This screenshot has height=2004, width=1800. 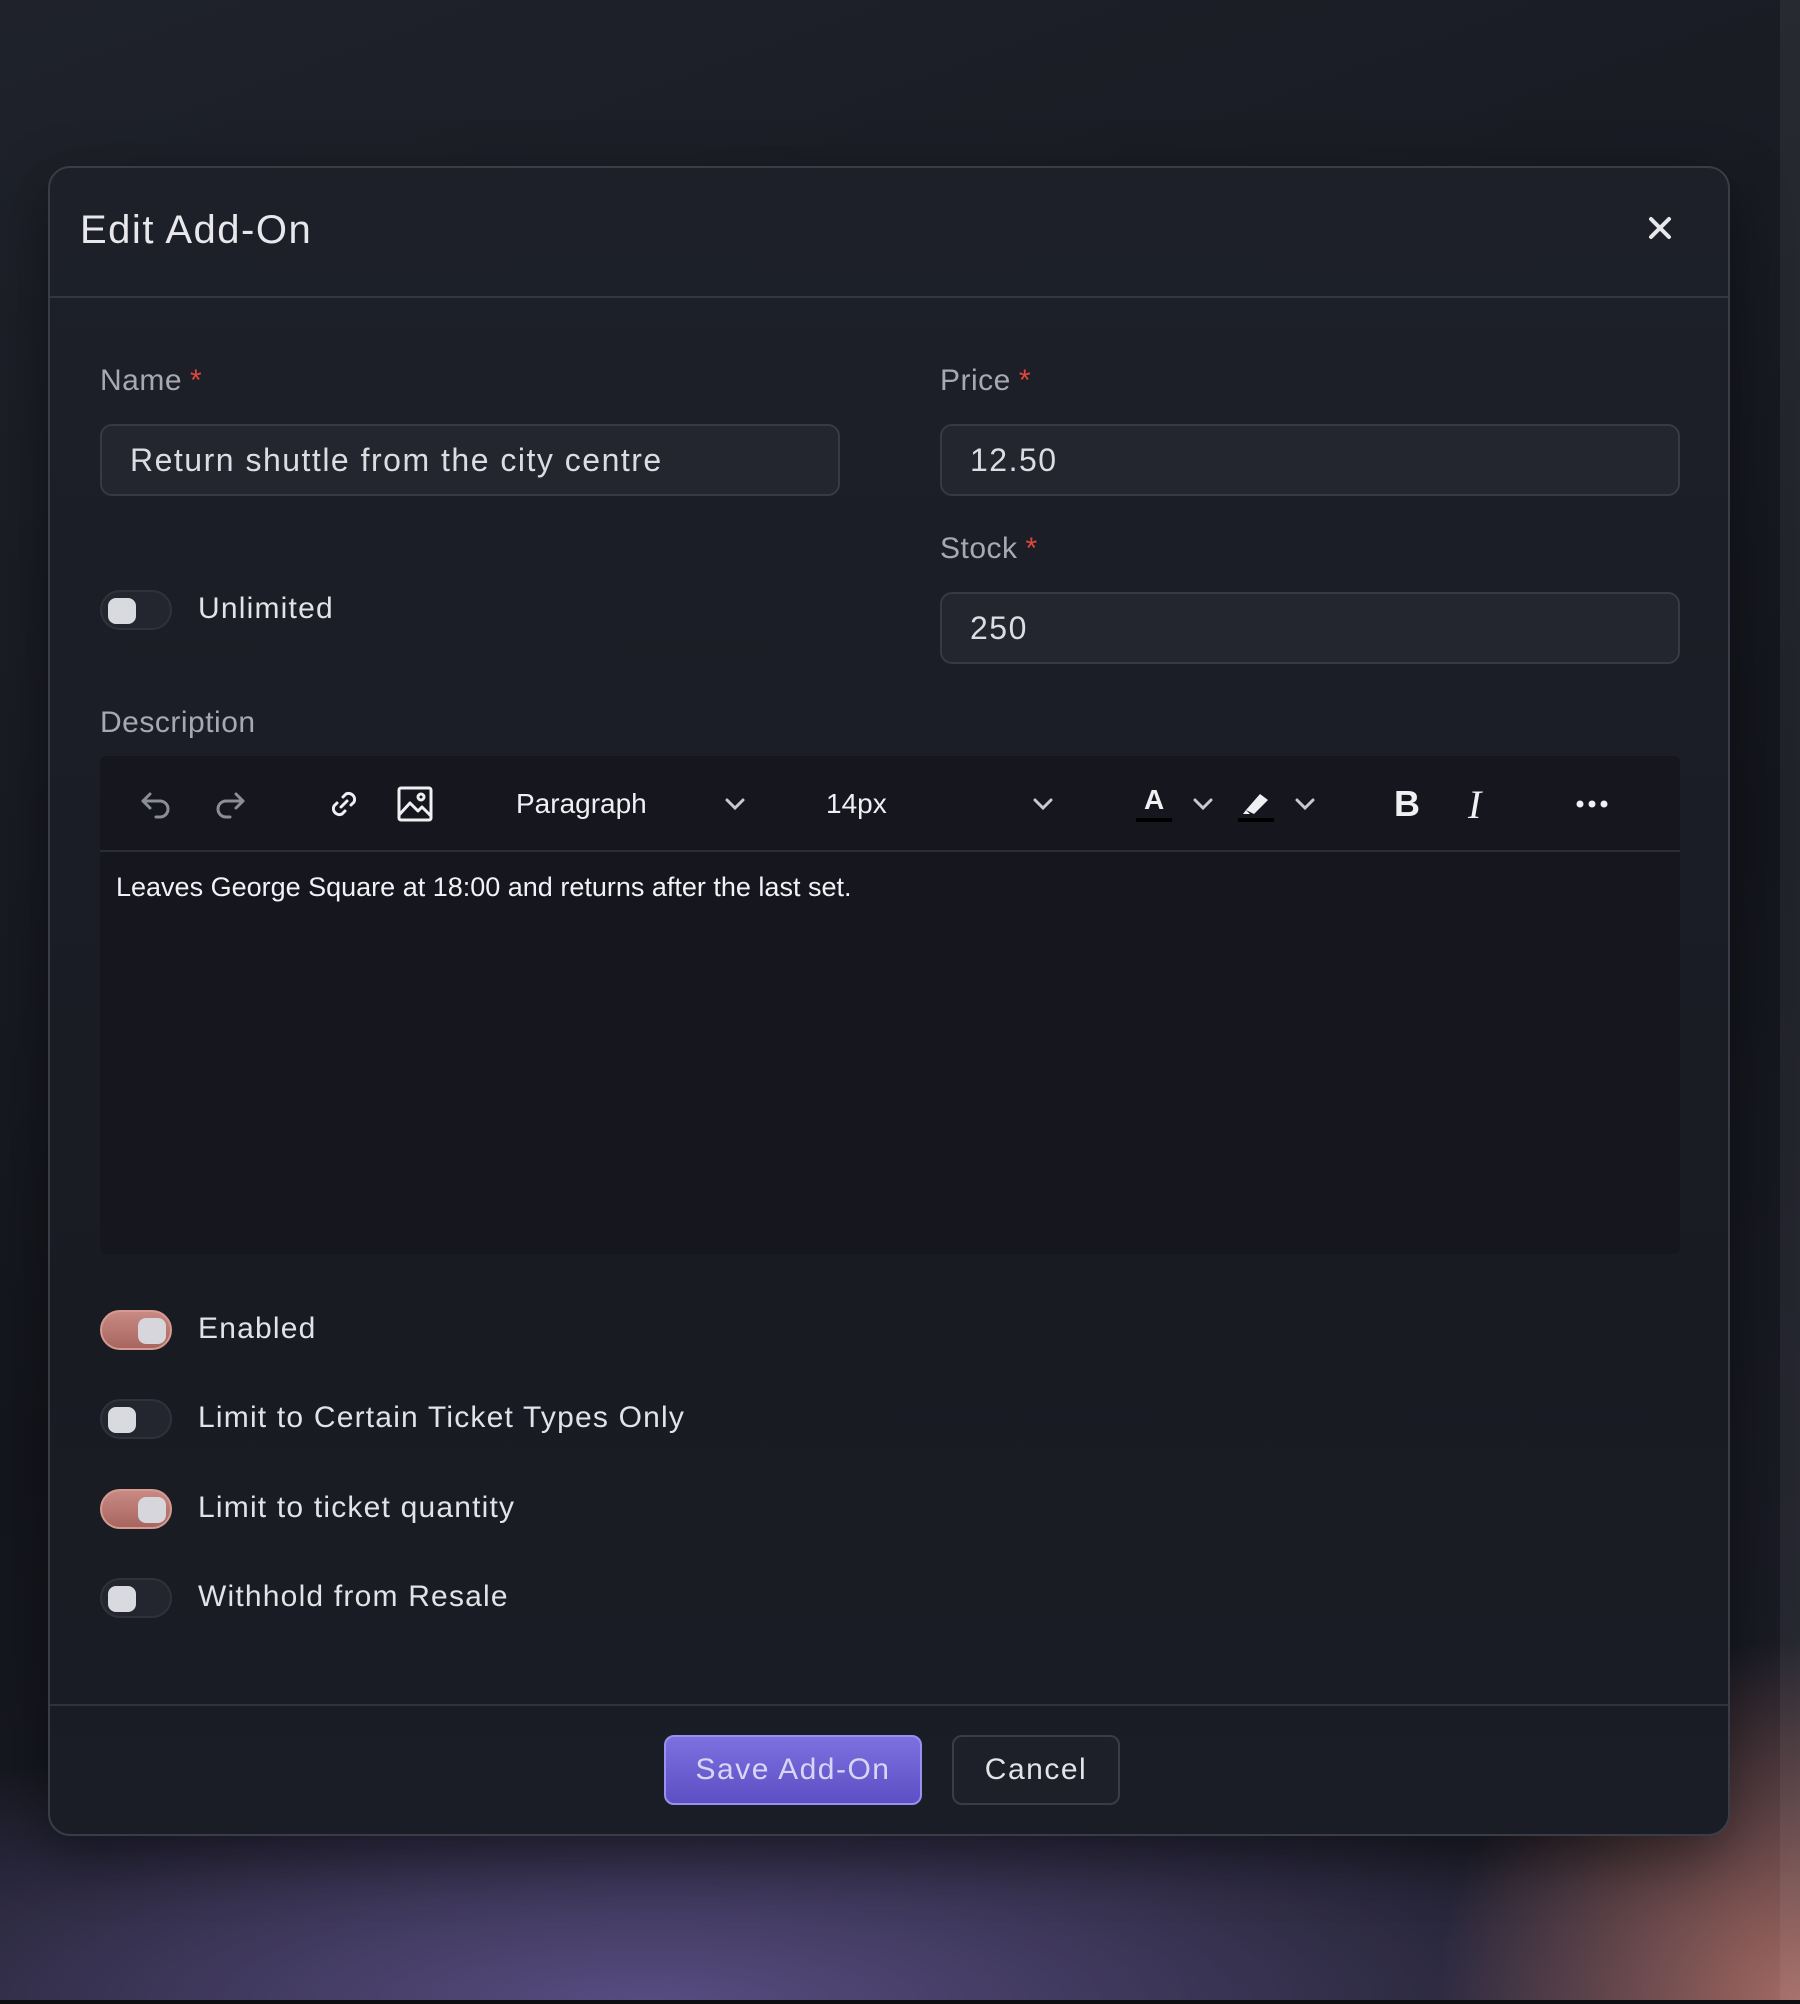 I want to click on name-label-text: Name, so click(x=141, y=380).